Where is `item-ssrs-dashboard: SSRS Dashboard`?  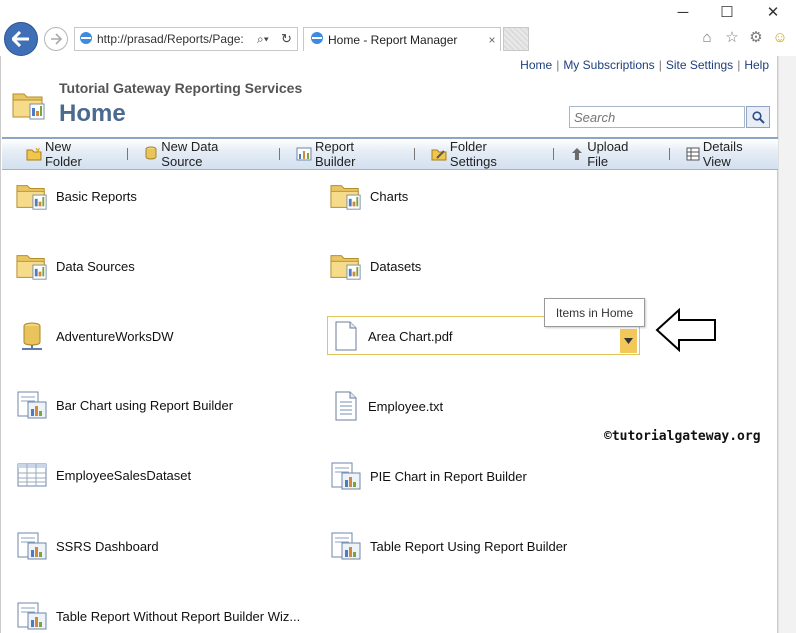 item-ssrs-dashboard: SSRS Dashboard is located at coordinates (87, 546).